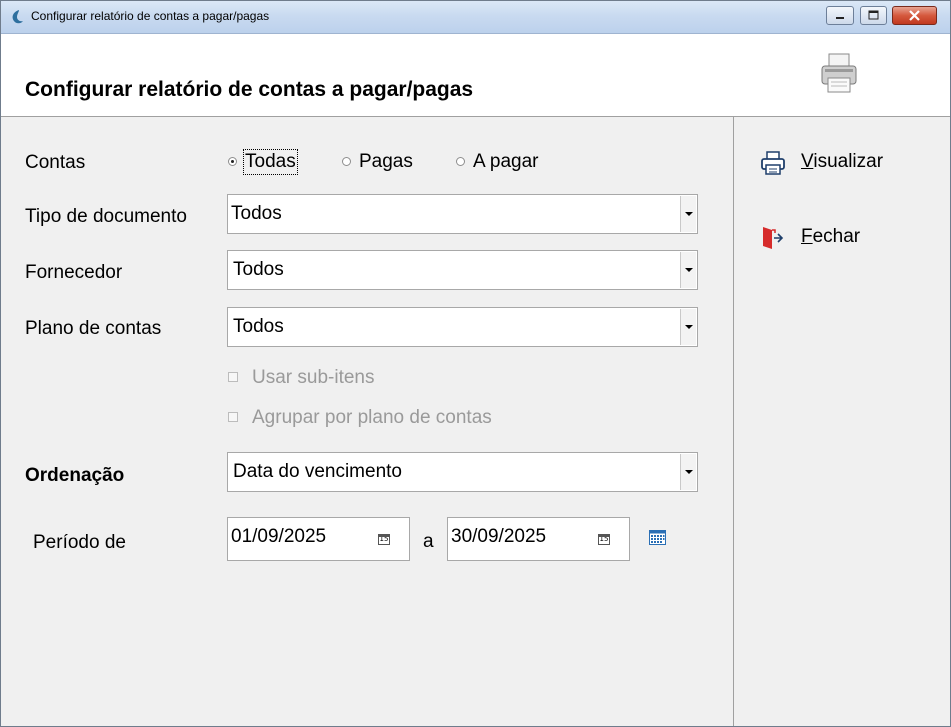 The height and width of the screenshot is (727, 951). I want to click on tipo-documento-select: Todos, so click(462, 214).